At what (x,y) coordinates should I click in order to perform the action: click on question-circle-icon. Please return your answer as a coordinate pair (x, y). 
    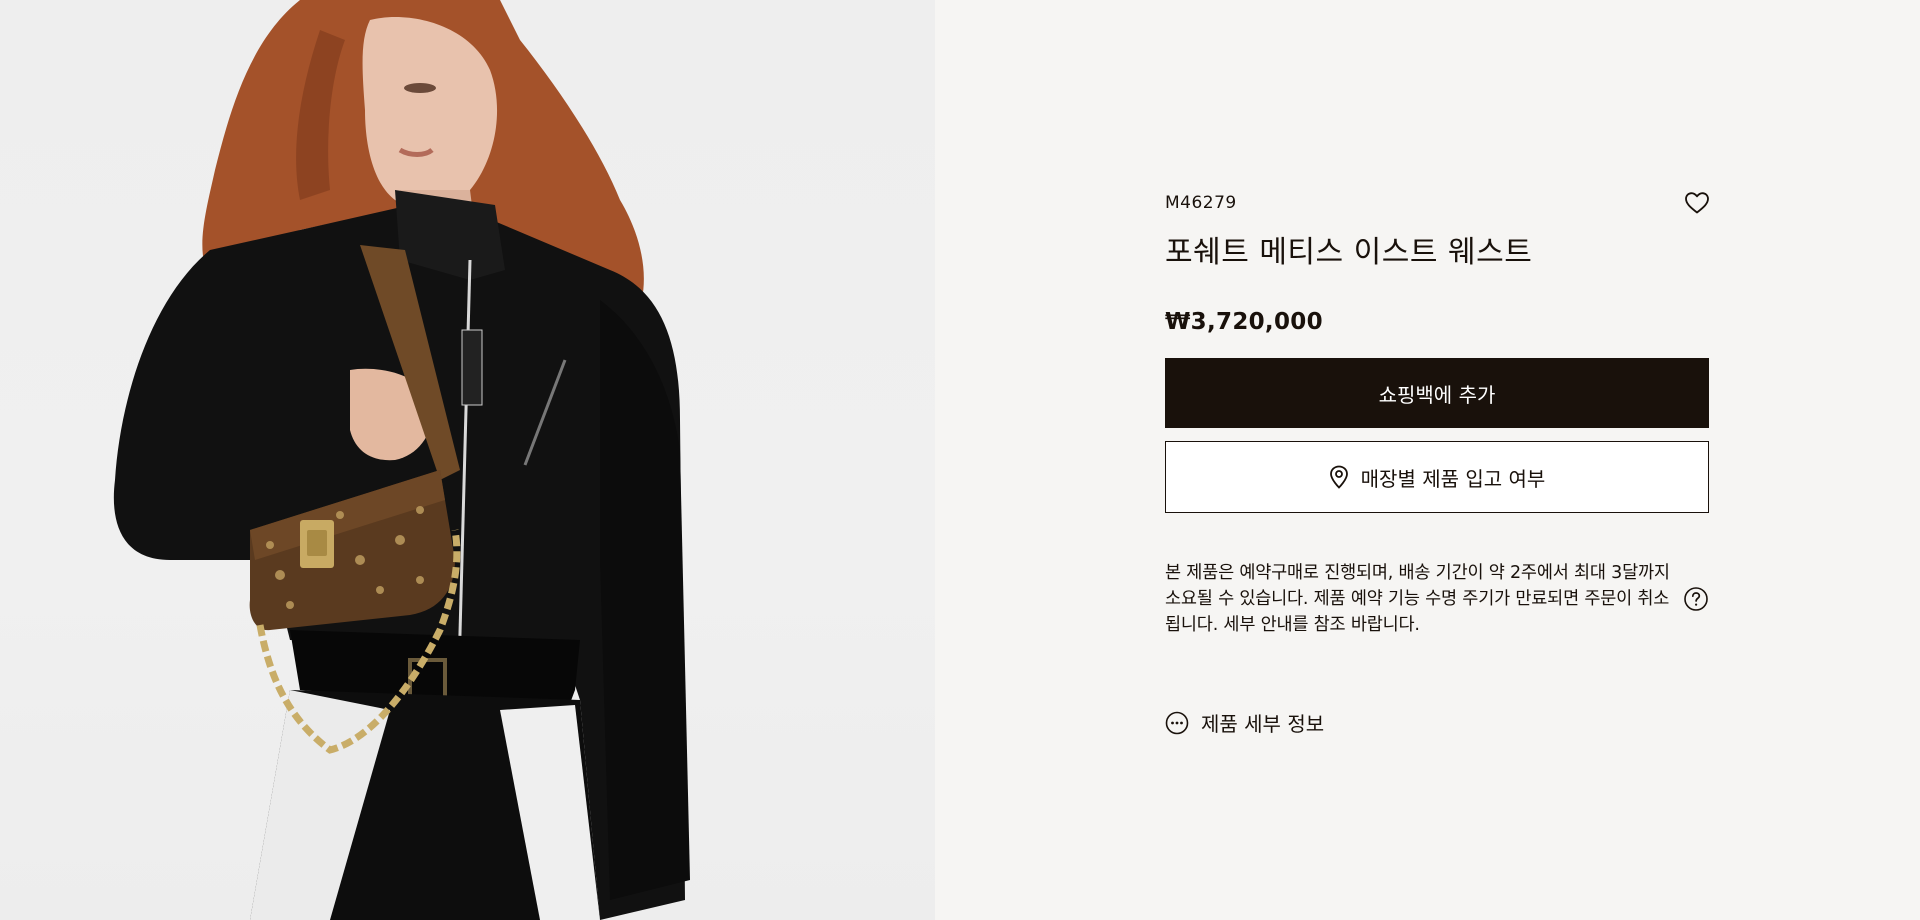
    Looking at the image, I should click on (1696, 599).